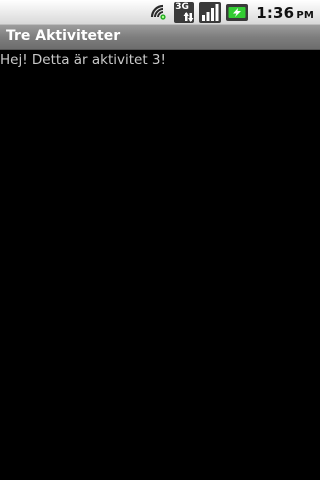 This screenshot has height=480, width=320. I want to click on gps-icon, so click(158, 12).